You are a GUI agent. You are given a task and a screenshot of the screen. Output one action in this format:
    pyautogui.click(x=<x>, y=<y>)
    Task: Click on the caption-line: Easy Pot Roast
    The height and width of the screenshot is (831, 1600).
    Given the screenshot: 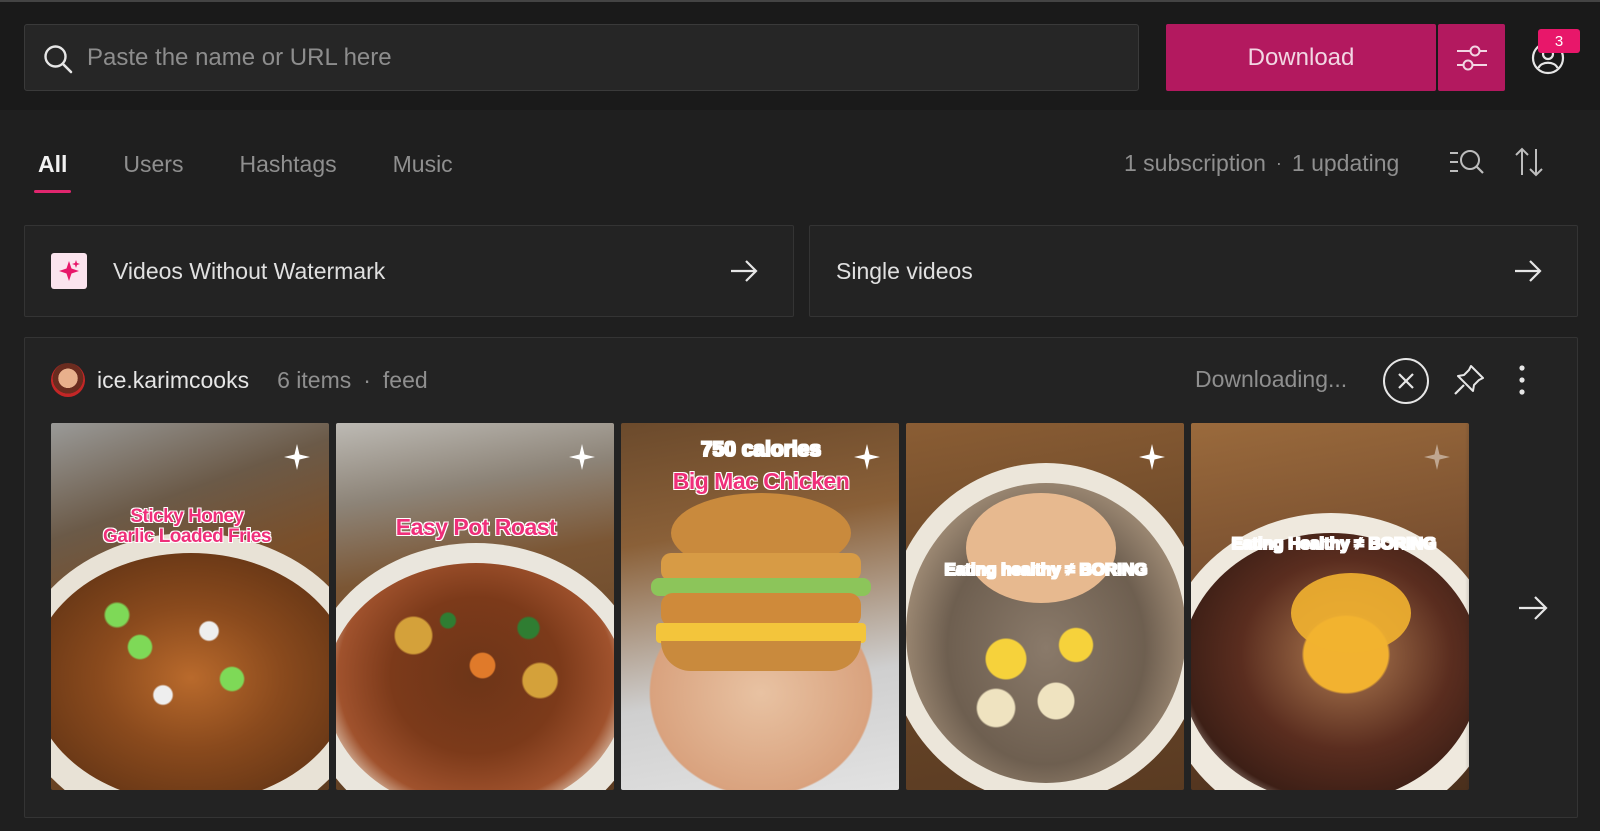 What is the action you would take?
    pyautogui.click(x=476, y=527)
    